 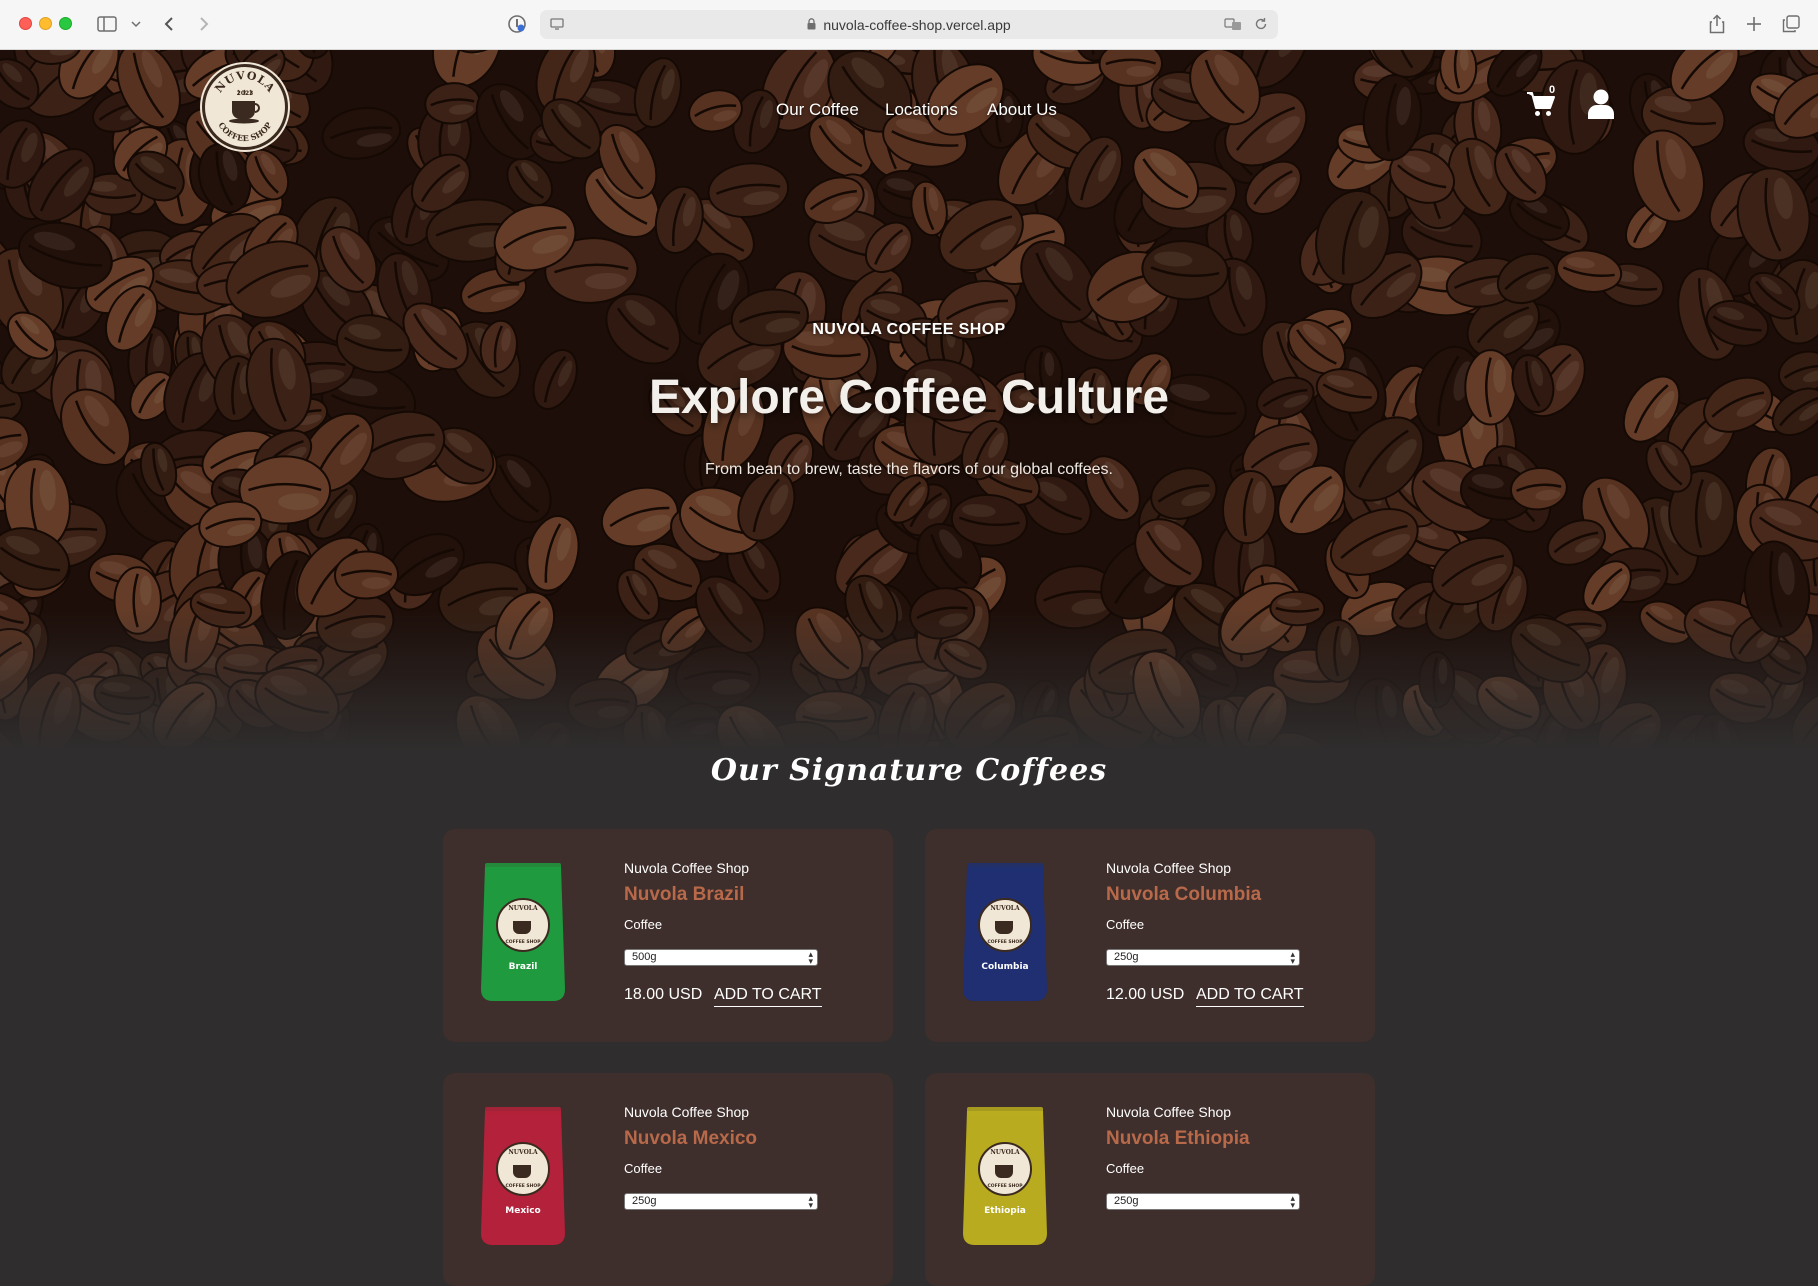 What do you see at coordinates (811, 25) in the screenshot?
I see `lock-icon` at bounding box center [811, 25].